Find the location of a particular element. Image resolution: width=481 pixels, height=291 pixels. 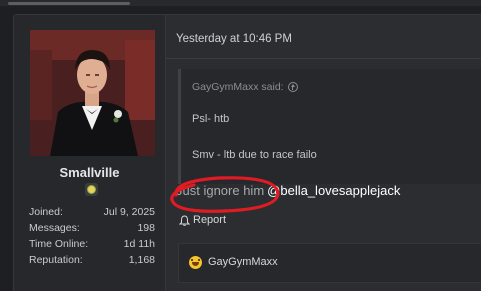

avatar-photo is located at coordinates (92, 93).